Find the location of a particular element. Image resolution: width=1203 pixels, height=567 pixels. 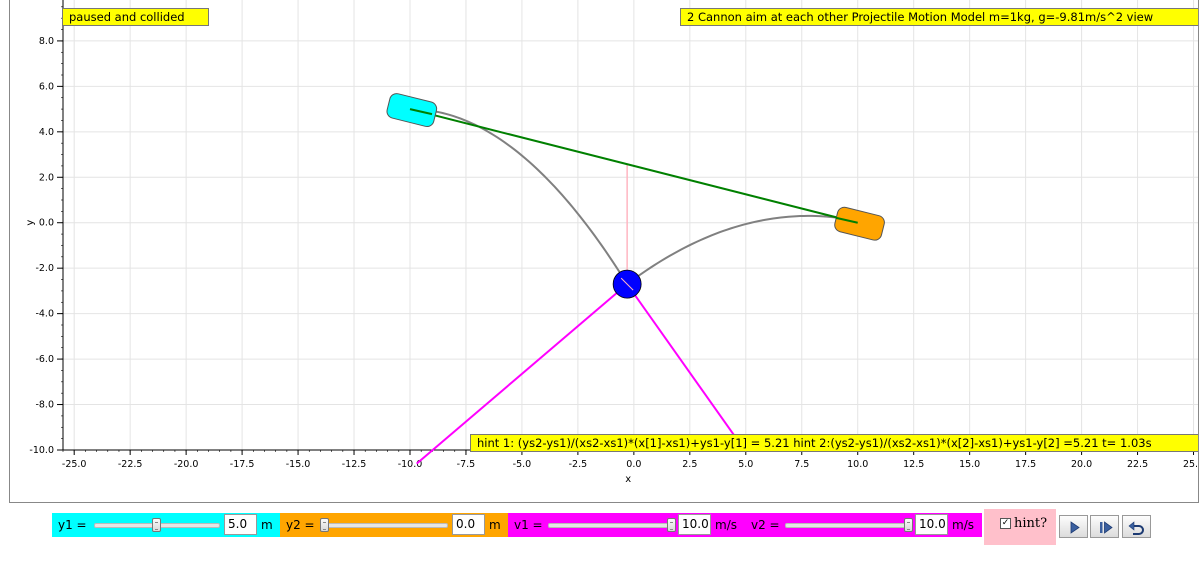

v2-slider is located at coordinates (848, 525).